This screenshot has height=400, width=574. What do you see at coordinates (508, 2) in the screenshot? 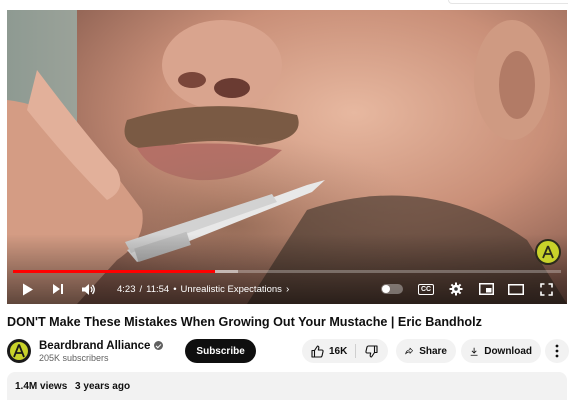
I see `top-edge-divider` at bounding box center [508, 2].